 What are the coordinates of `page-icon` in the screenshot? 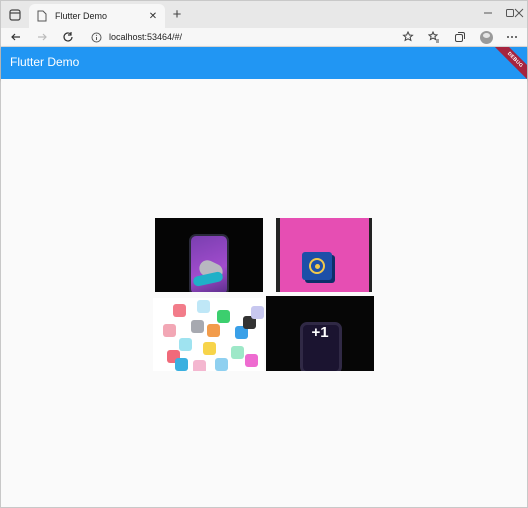 It's located at (42, 16).